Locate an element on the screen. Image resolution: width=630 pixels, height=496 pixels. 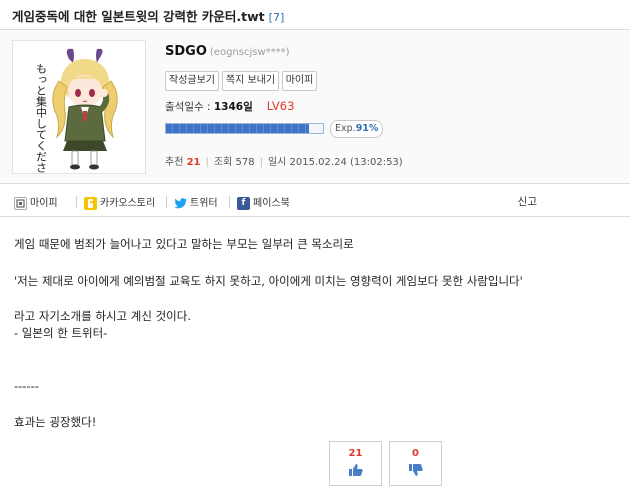
date-label: 일시 is located at coordinates (277, 162).